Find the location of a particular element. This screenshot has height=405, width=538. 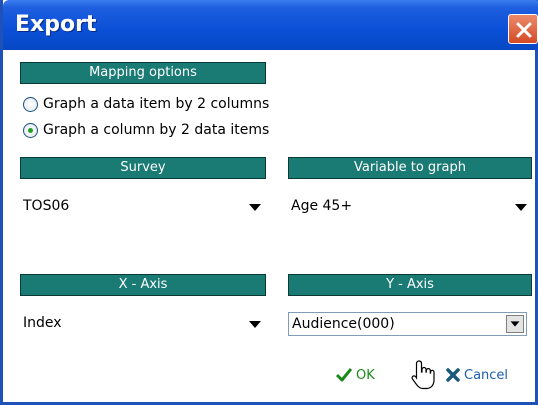

checkmark-icon is located at coordinates (344, 375).